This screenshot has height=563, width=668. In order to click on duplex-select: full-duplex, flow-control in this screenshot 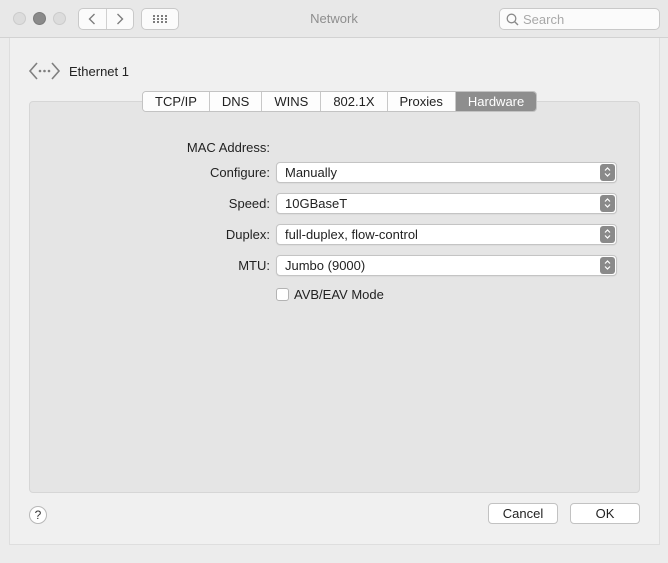, I will do `click(446, 234)`.